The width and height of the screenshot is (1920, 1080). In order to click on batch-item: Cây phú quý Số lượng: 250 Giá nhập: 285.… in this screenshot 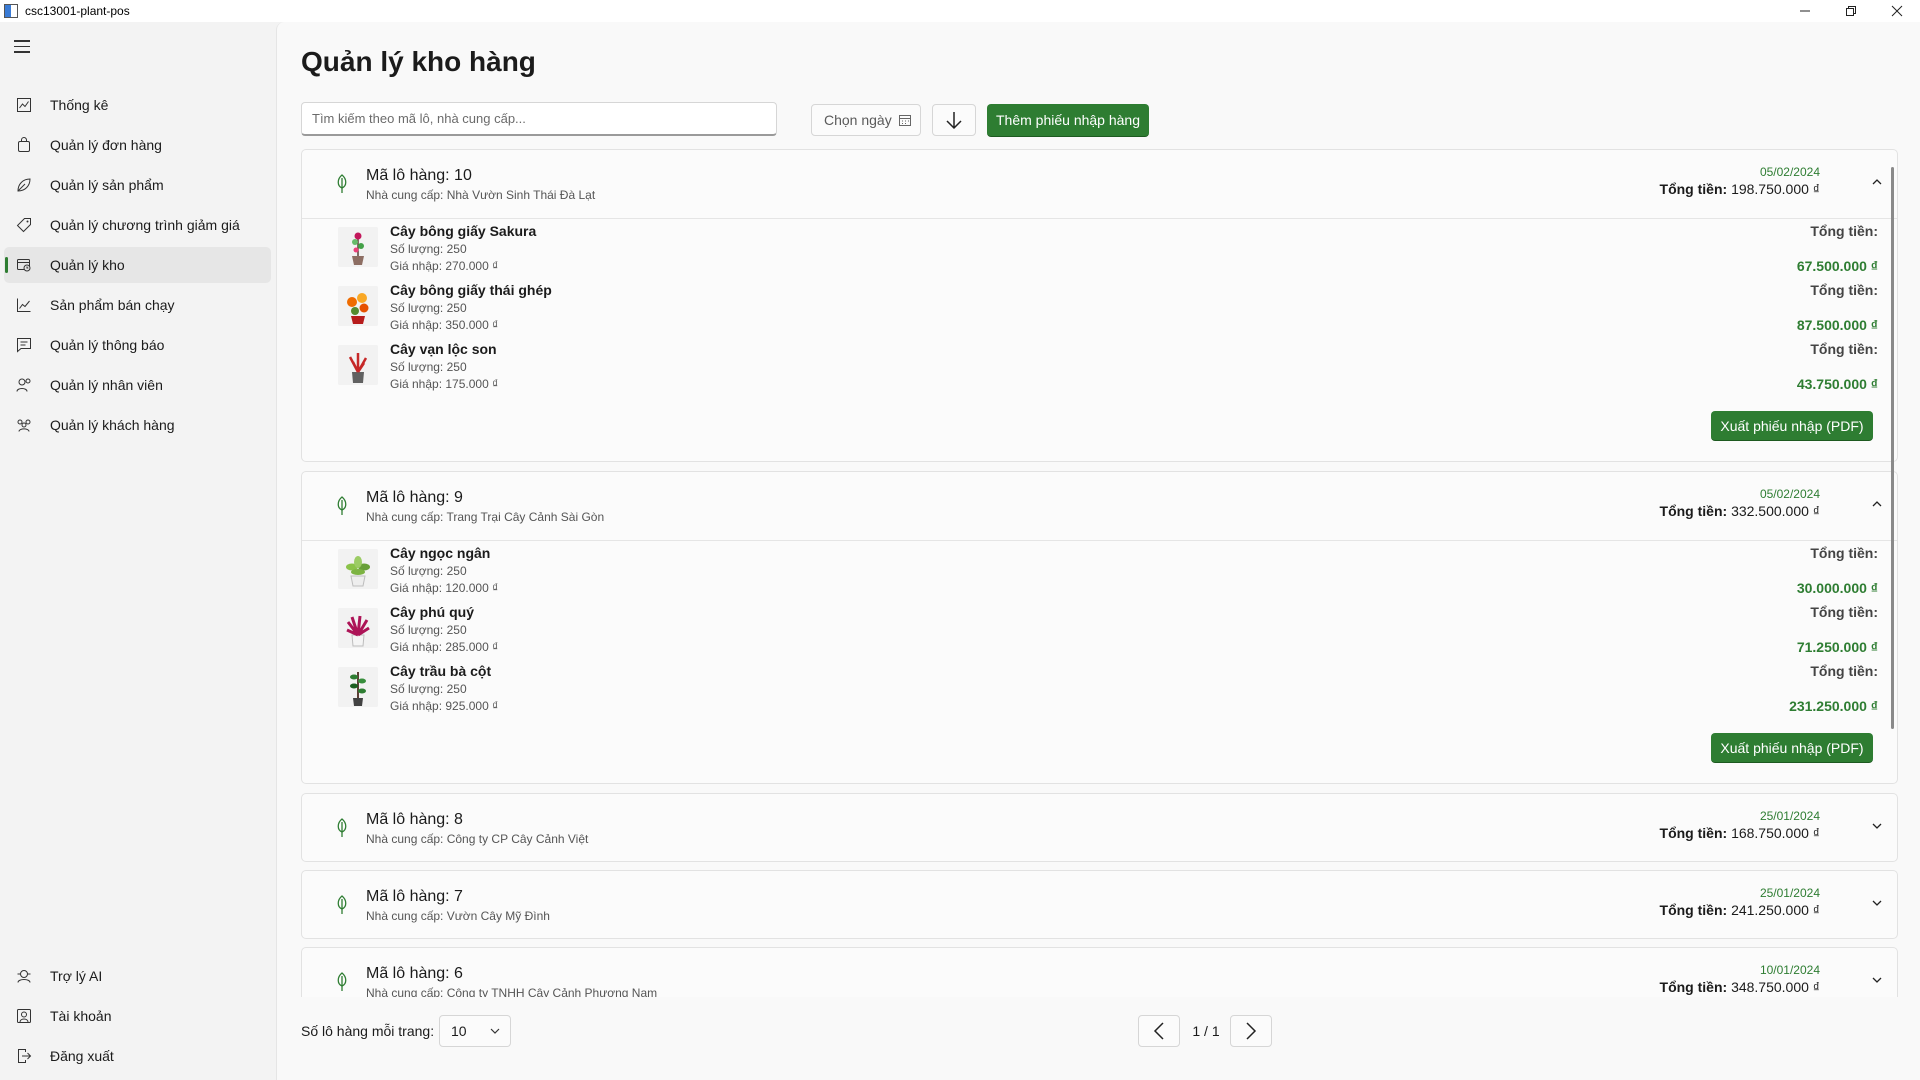, I will do `click(1099, 629)`.